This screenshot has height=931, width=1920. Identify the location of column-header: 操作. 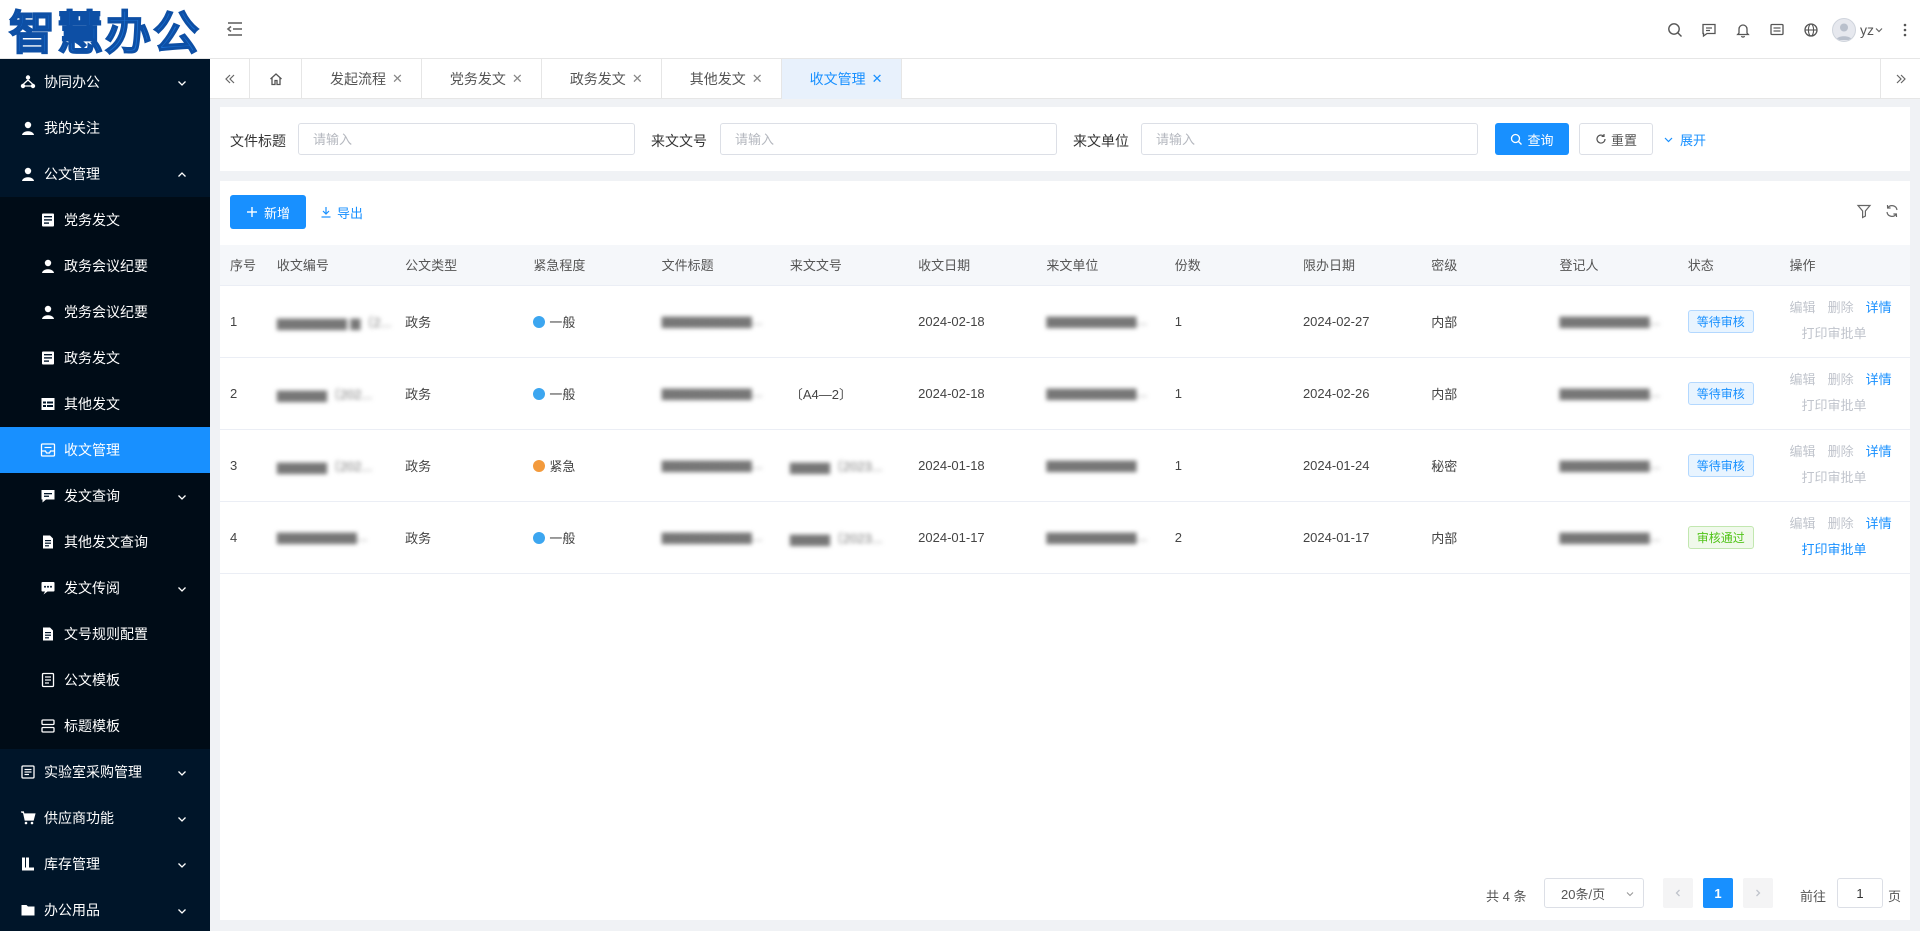
(1844, 265).